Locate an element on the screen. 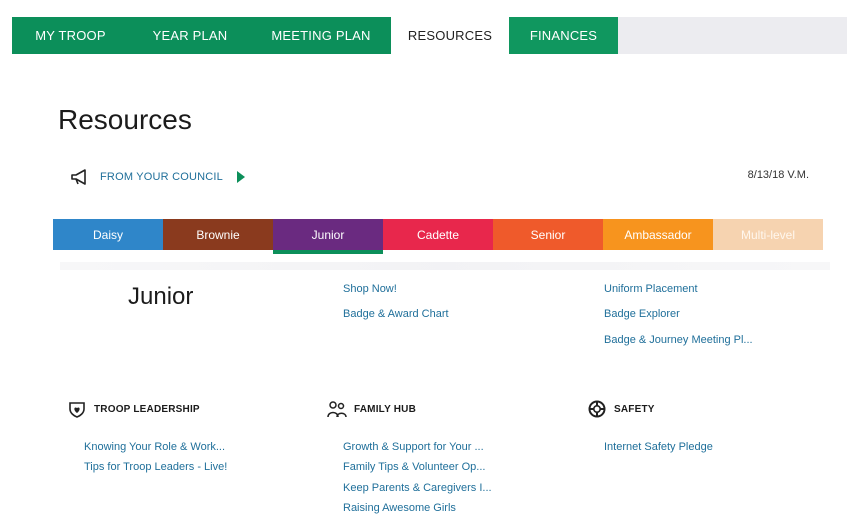 The image size is (857, 517). date-label: 8/13/18 V.M. is located at coordinates (778, 175).